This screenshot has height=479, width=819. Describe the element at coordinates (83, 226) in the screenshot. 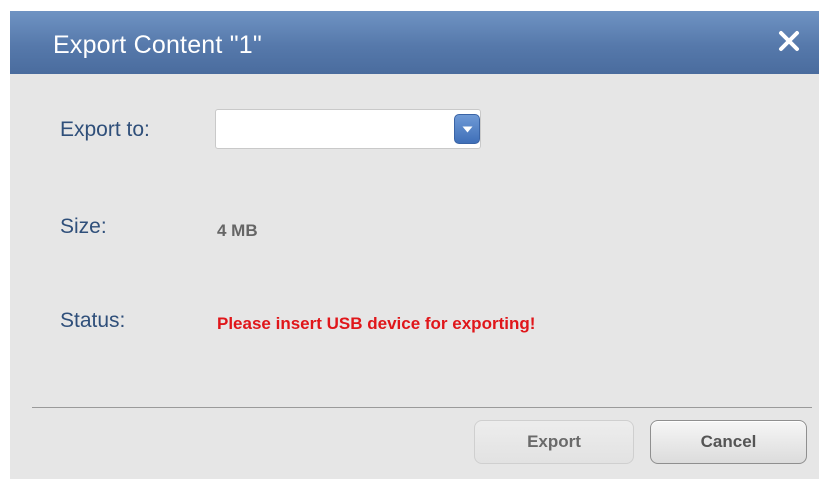

I see `size-label: Size:` at that location.